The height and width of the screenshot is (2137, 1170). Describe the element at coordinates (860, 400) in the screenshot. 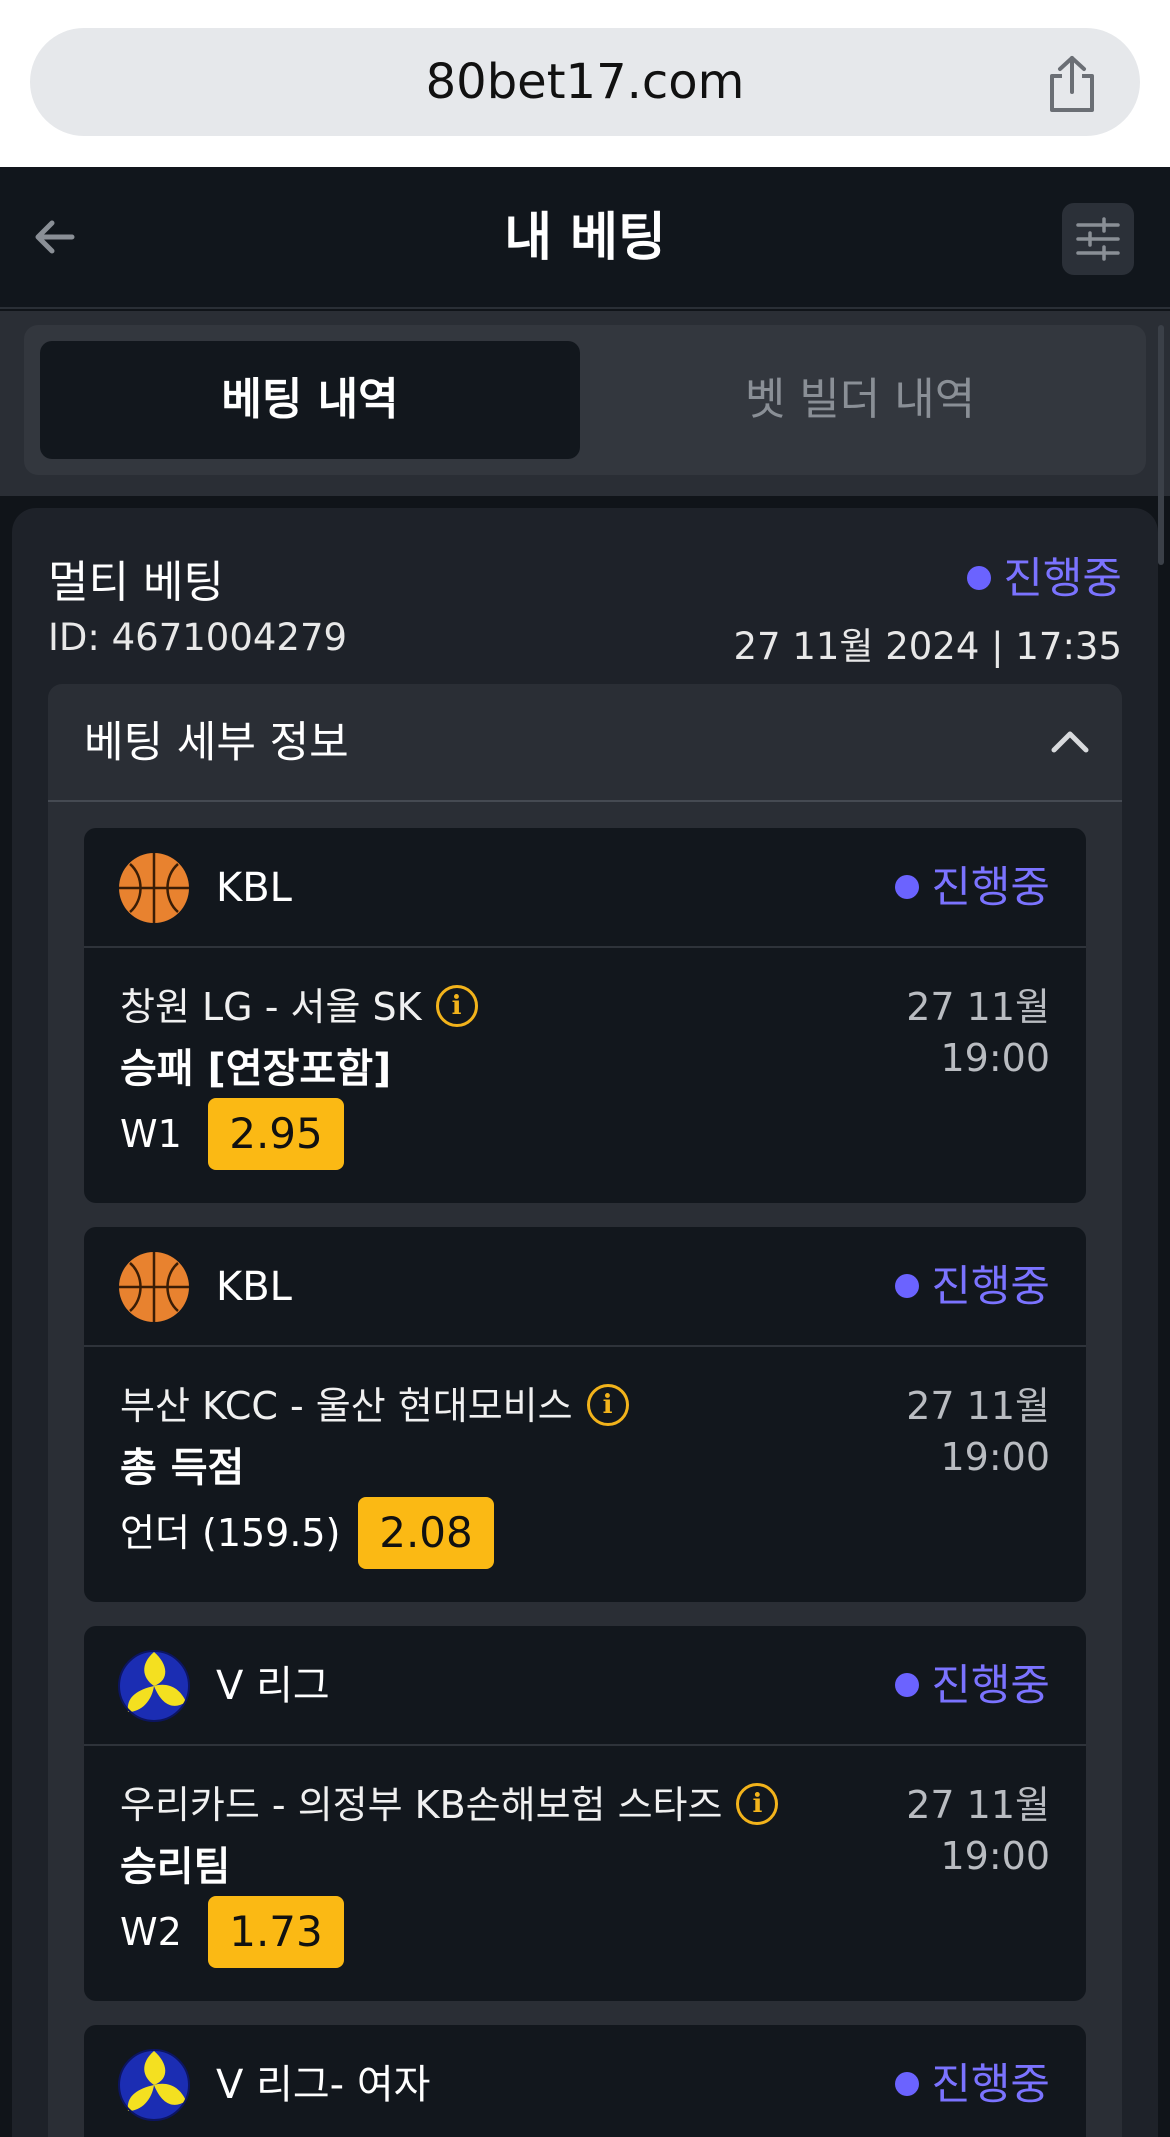

I see `tab-bet-builder-history: 벳 빌더 내역` at that location.